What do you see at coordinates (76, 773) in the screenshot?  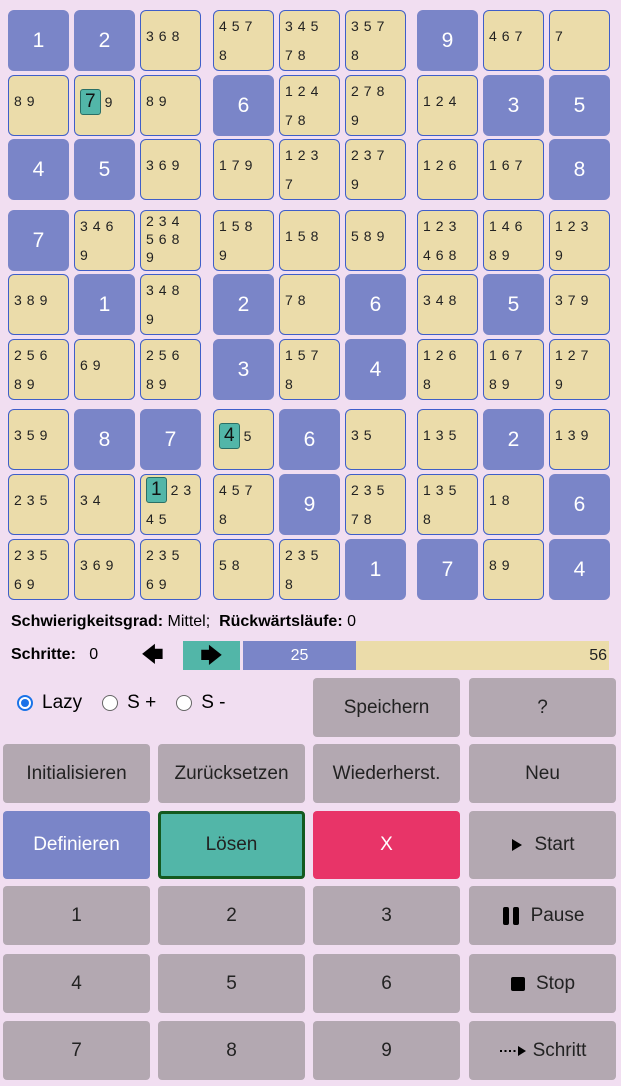 I see `initialize-button: Initialisieren` at bounding box center [76, 773].